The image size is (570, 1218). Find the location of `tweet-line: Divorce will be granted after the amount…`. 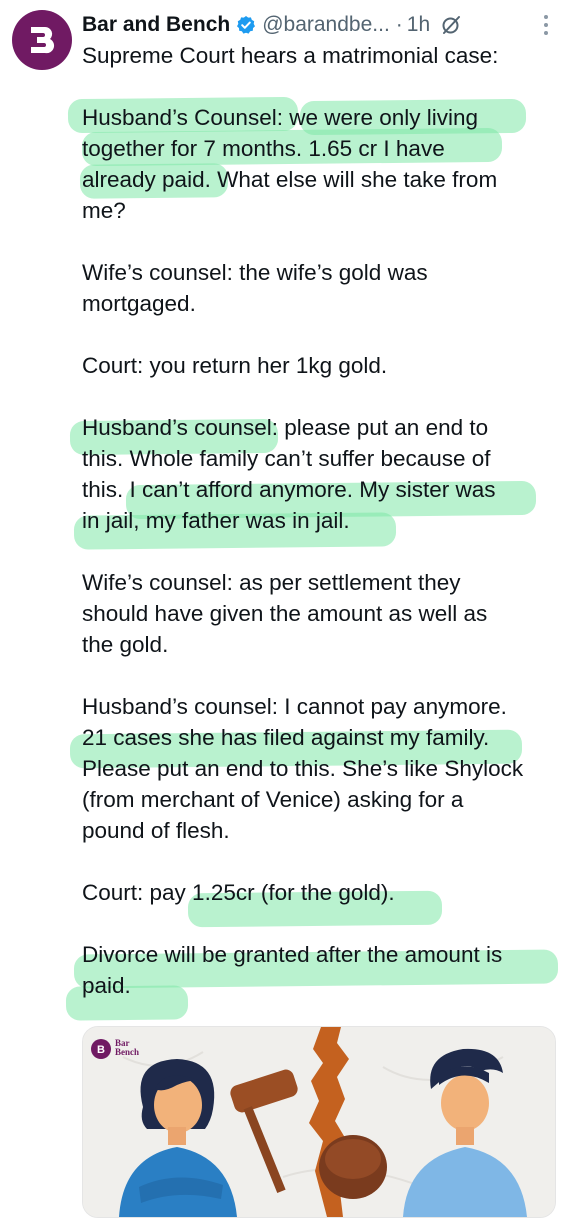

tweet-line: Divorce will be granted after the amount… is located at coordinates (292, 954).